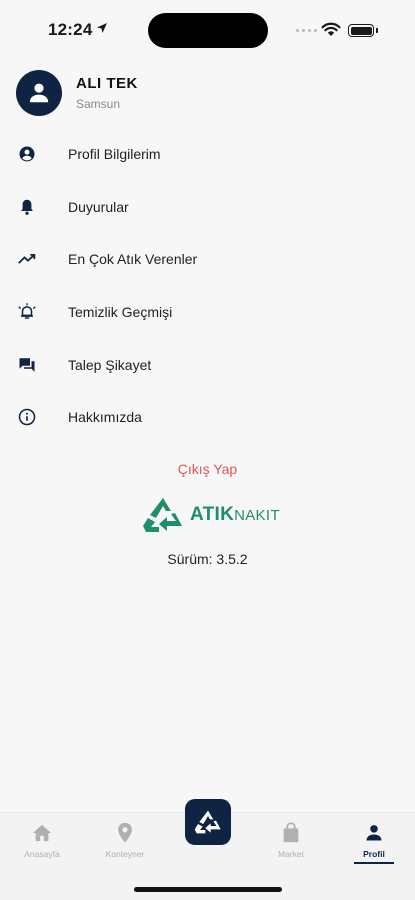  I want to click on home-icon, so click(42, 833).